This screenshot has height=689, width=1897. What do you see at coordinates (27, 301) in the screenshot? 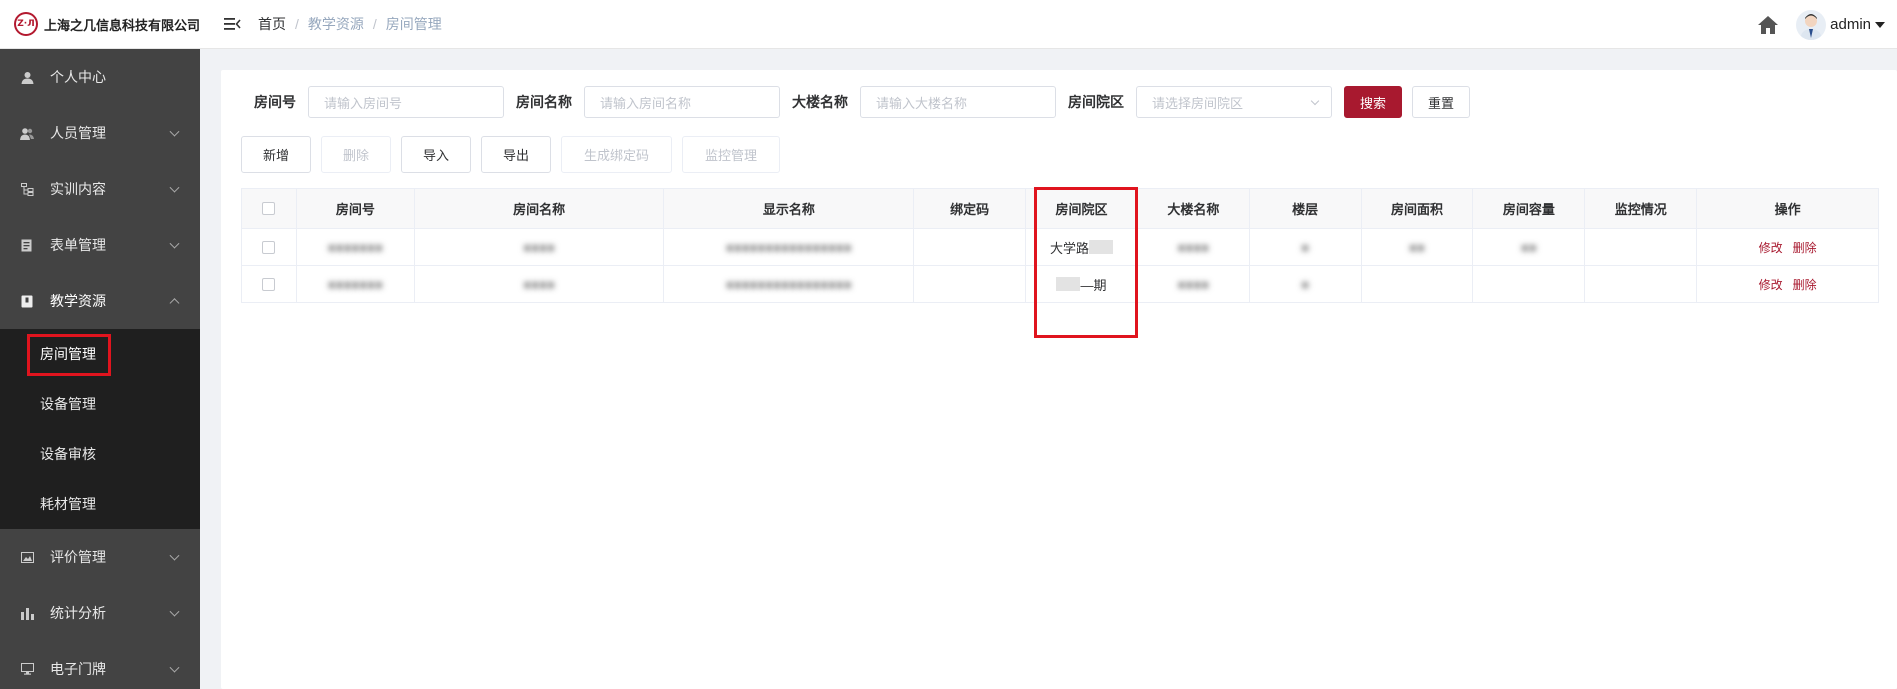
I see `book-icon` at bounding box center [27, 301].